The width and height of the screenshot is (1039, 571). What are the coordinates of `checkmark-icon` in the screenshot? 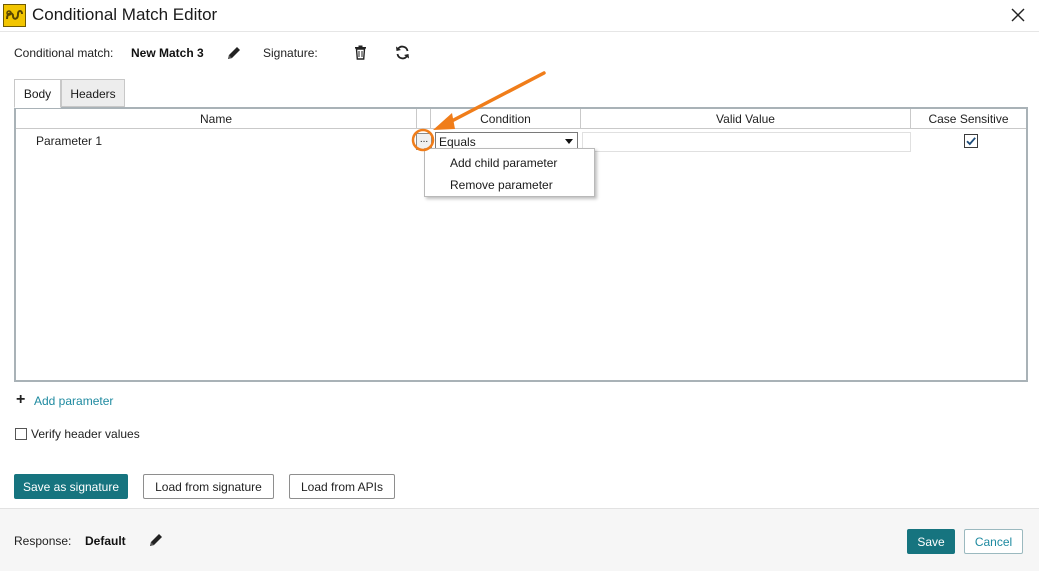 It's located at (971, 141).